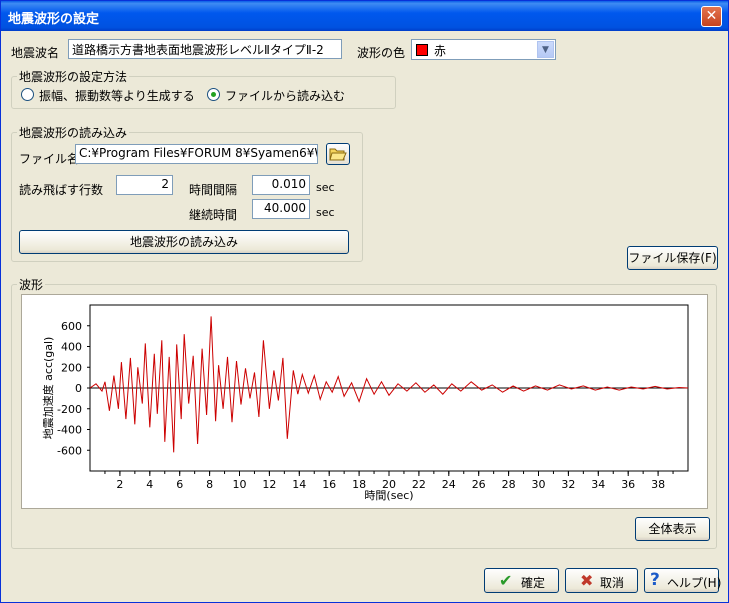  What do you see at coordinates (325, 187) in the screenshot?
I see `interval-unit: sec` at bounding box center [325, 187].